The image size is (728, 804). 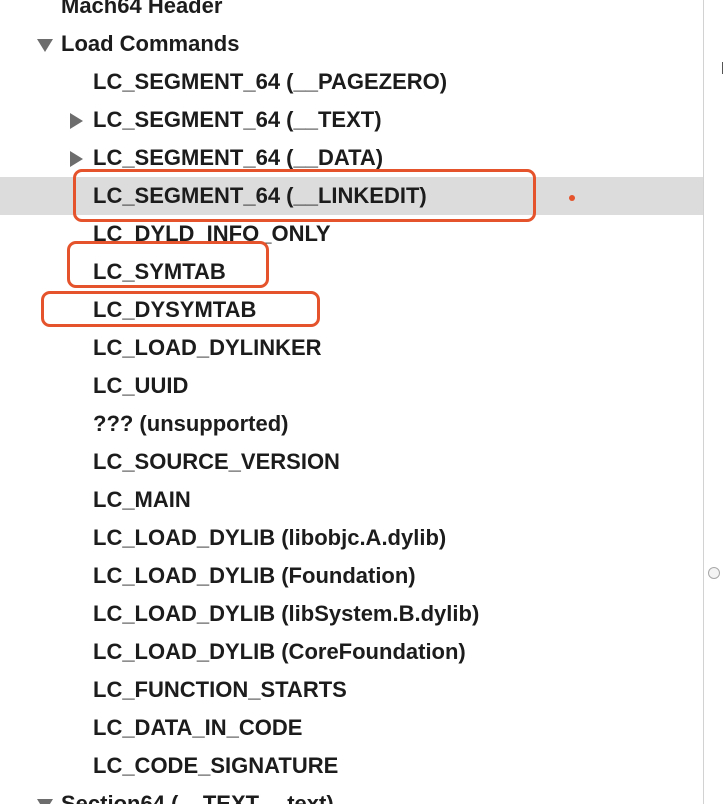 I want to click on tree-row: LC_LOAD_DYLIB (libSystem.B.dylib), so click(x=351, y=614).